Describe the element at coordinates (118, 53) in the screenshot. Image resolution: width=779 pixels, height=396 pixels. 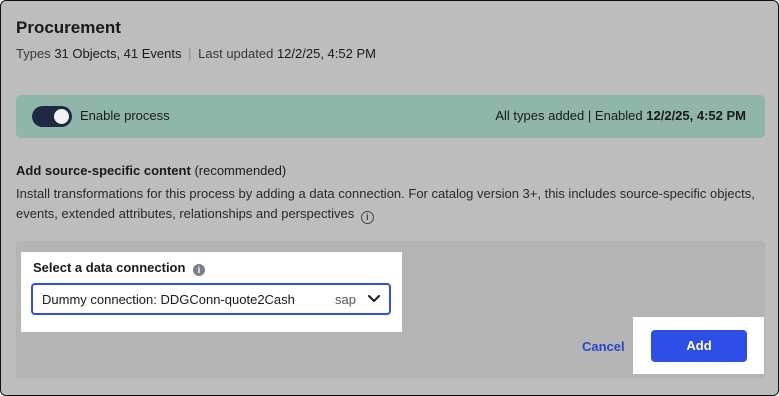
I see `types-value: 31 Objects, 41 Events` at that location.